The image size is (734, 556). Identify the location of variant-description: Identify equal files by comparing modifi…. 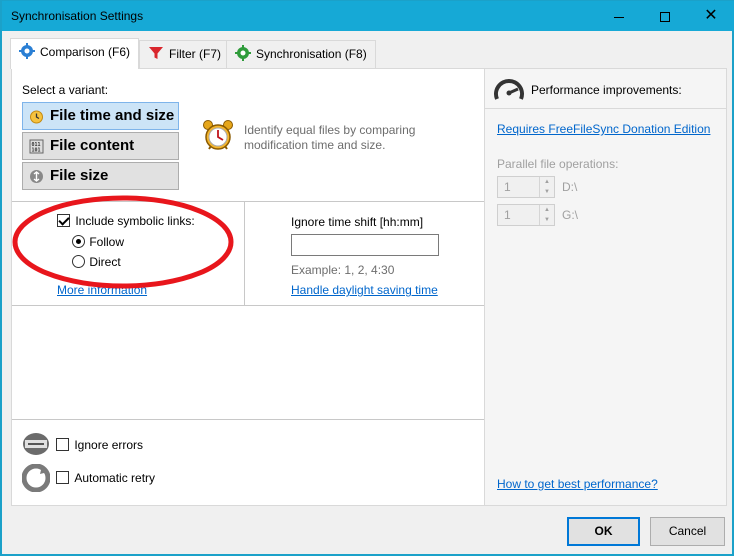
(329, 138).